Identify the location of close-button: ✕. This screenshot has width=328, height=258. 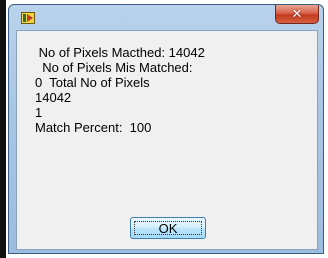
(297, 14).